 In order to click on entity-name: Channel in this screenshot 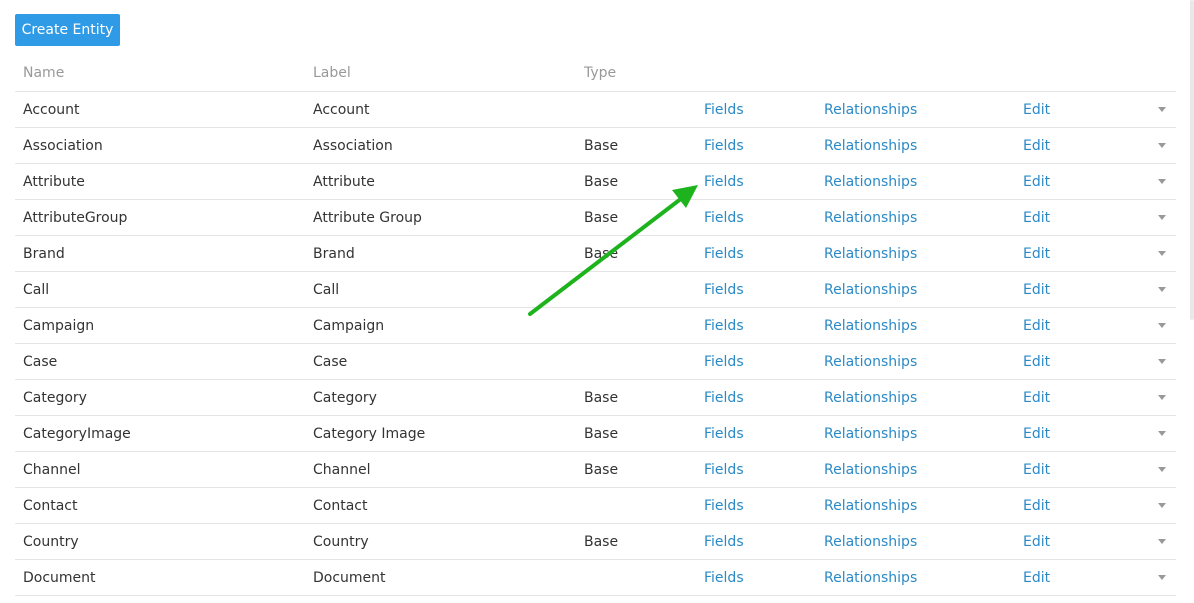, I will do `click(52, 470)`.